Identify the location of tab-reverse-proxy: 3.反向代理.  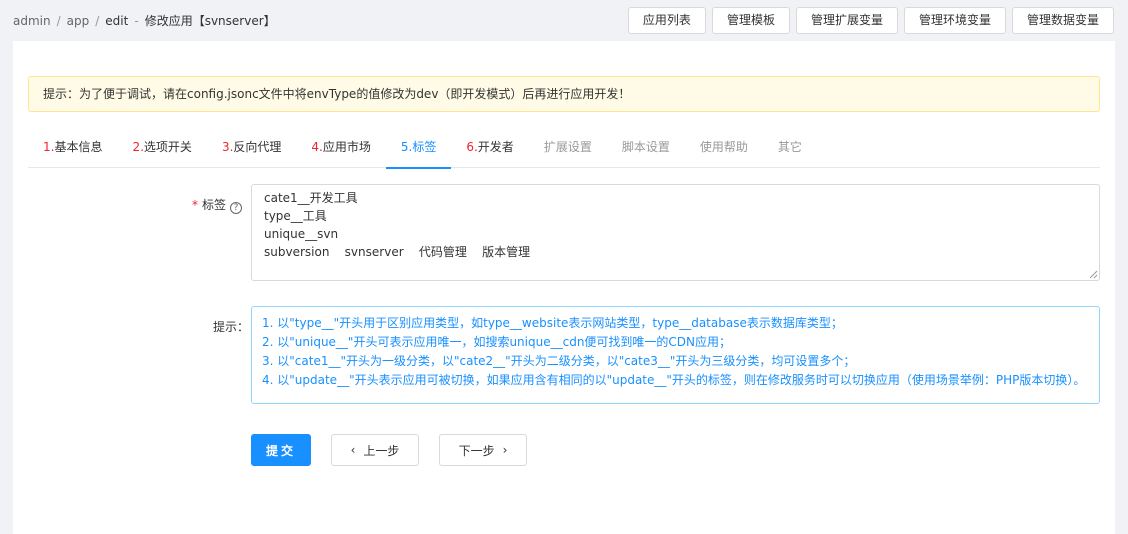
(251, 150).